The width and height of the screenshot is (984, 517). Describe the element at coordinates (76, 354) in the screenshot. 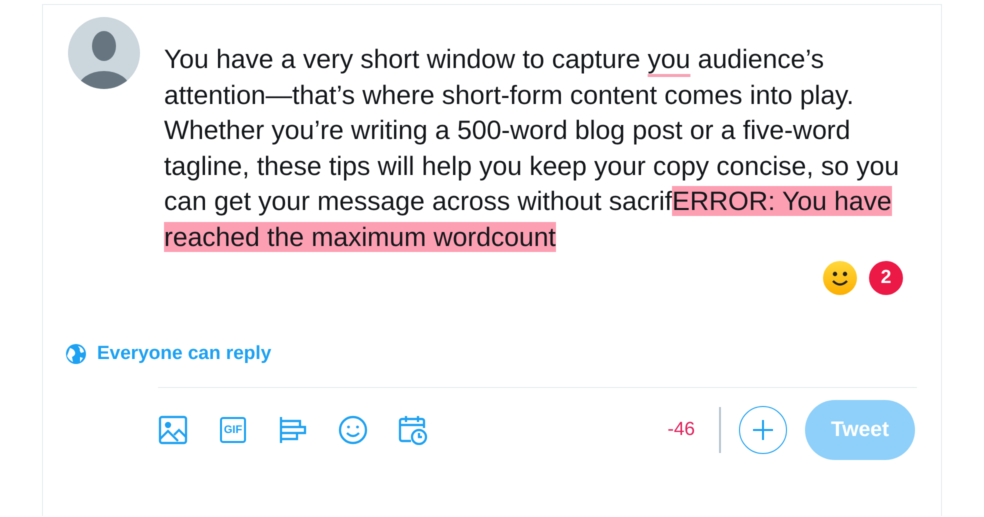

I see `globe-icon` at that location.